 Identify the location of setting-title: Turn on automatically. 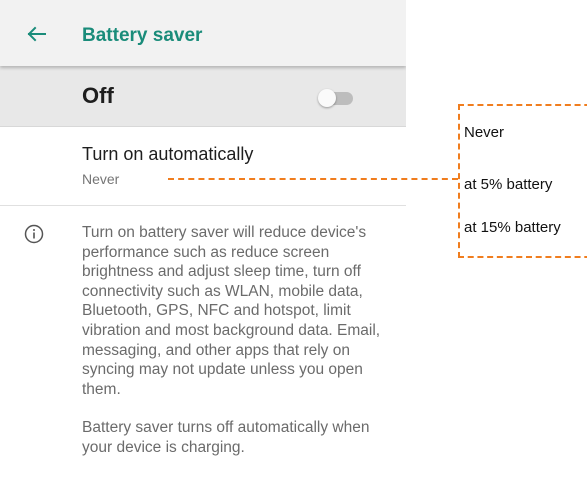
(168, 154).